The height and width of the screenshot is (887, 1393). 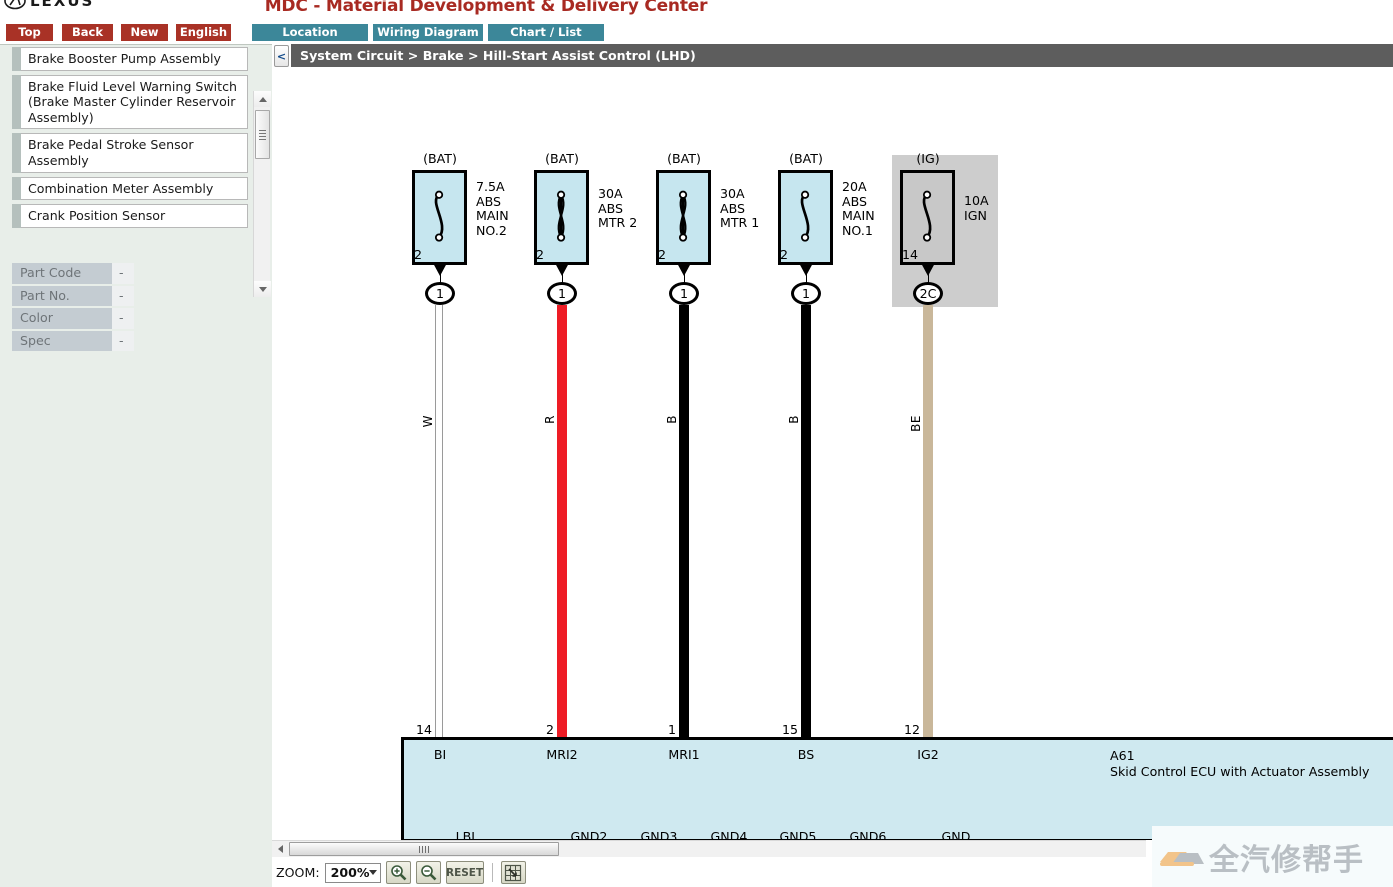 I want to click on list-item: Crank Position Sensor, so click(x=130, y=216).